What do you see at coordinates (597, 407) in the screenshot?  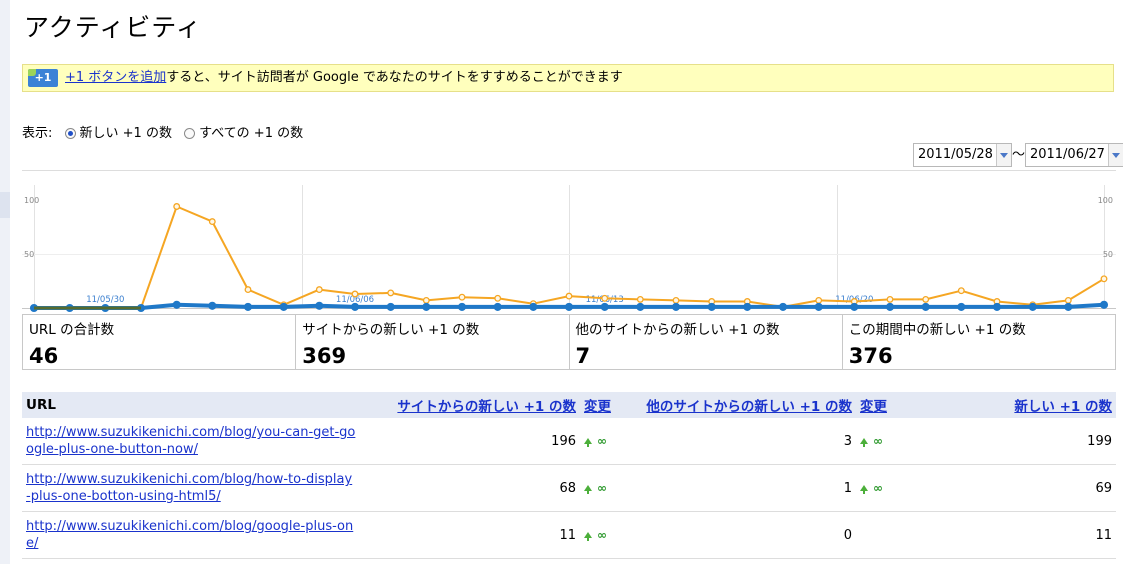 I see `sort-change-1: 変更` at bounding box center [597, 407].